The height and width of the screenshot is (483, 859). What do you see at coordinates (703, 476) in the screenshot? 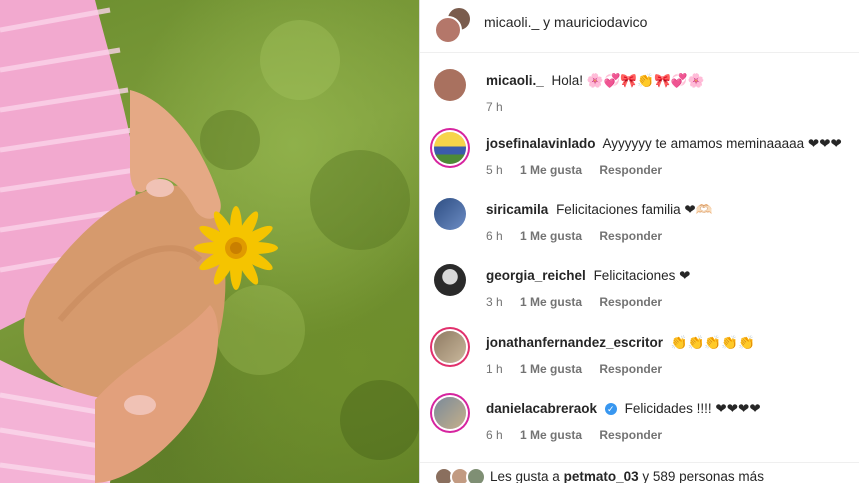
I see `likes-suffix: y 589 personas más` at bounding box center [703, 476].